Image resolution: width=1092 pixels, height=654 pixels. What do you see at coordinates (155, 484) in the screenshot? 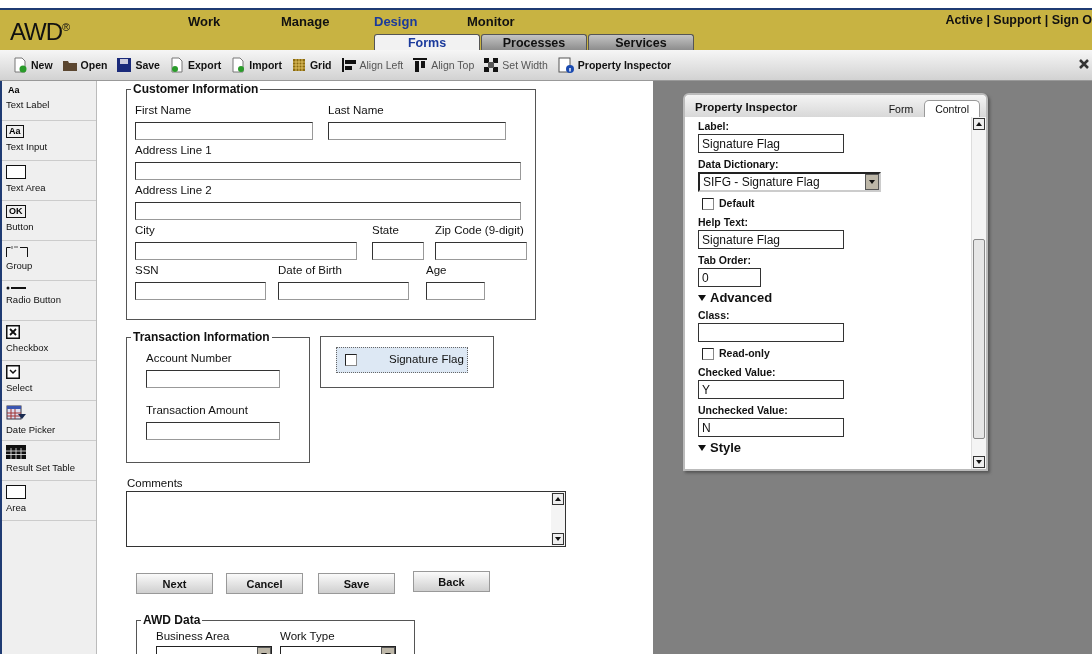
I see `field-label: Comments` at bounding box center [155, 484].